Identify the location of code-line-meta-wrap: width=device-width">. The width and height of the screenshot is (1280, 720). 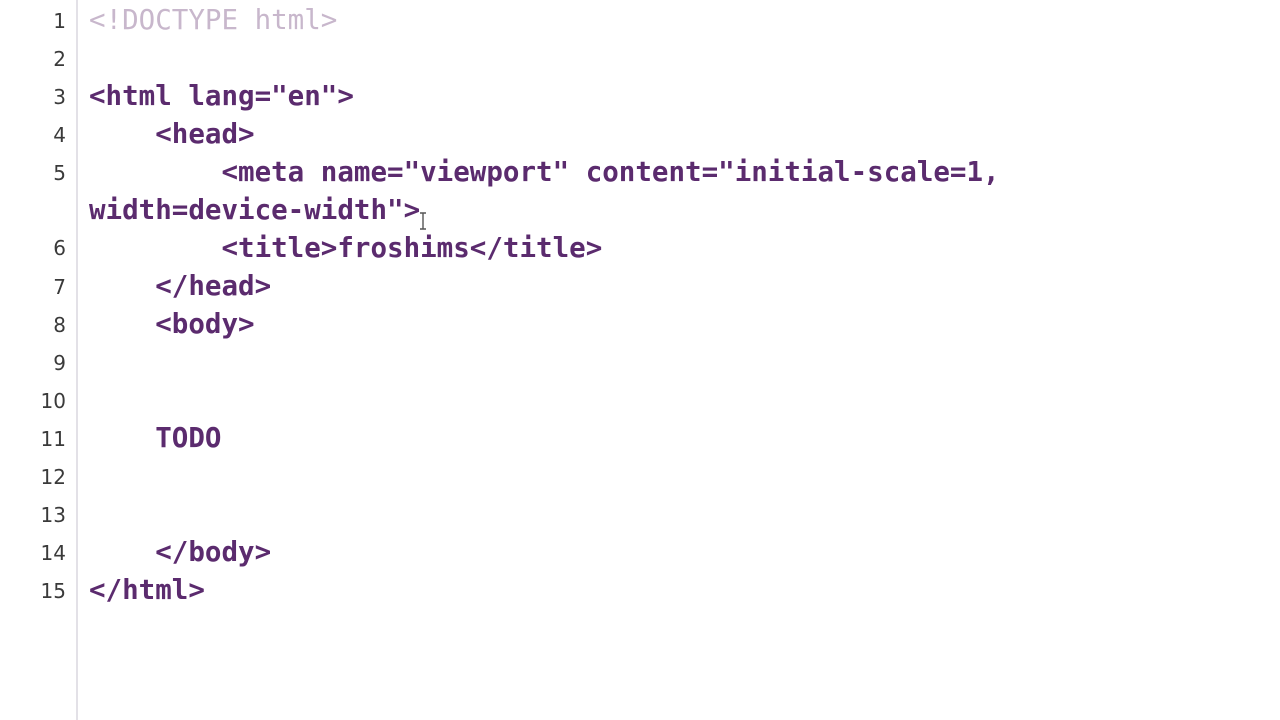
(254, 210).